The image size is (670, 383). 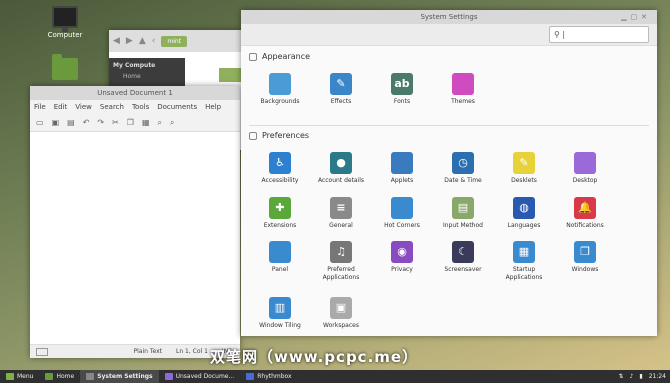 I want to click on settings-tile-label: Hot Corners, so click(x=402, y=225).